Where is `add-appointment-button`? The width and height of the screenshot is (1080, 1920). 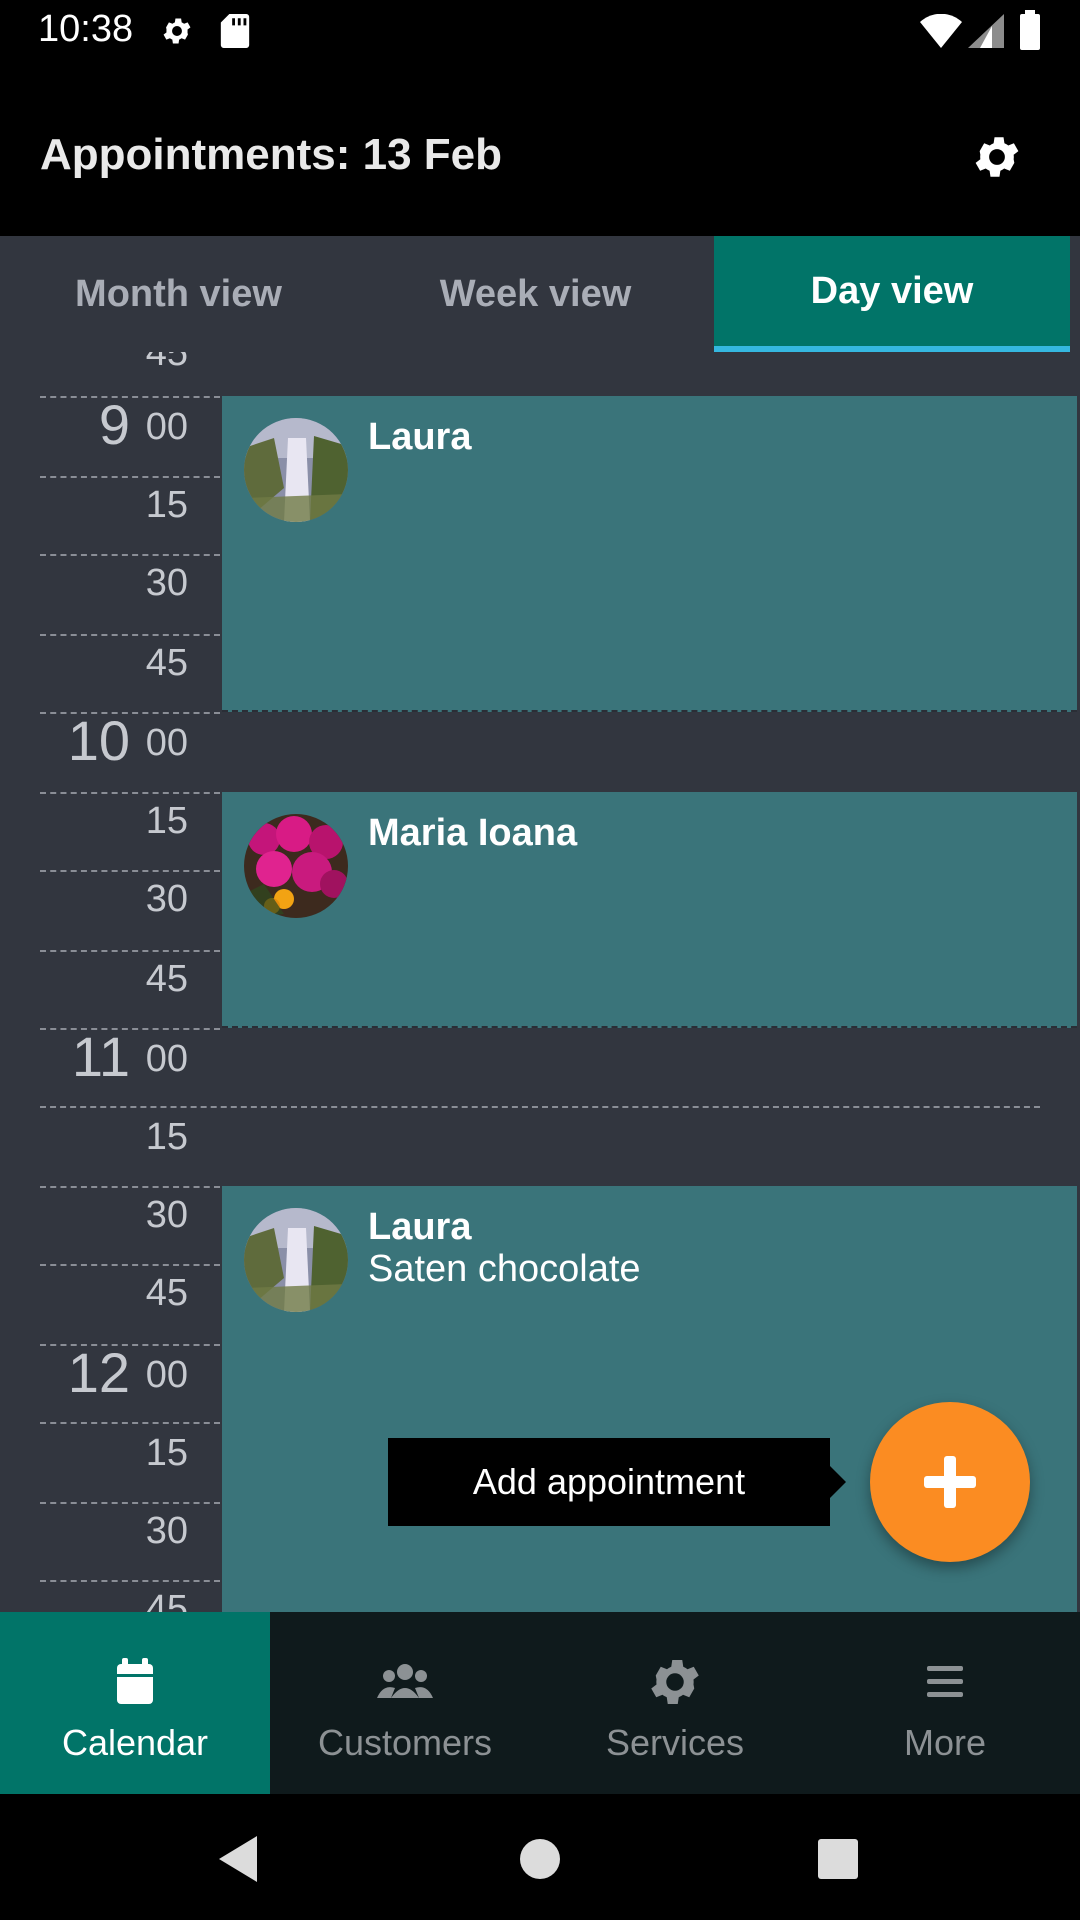
add-appointment-button is located at coordinates (950, 1482).